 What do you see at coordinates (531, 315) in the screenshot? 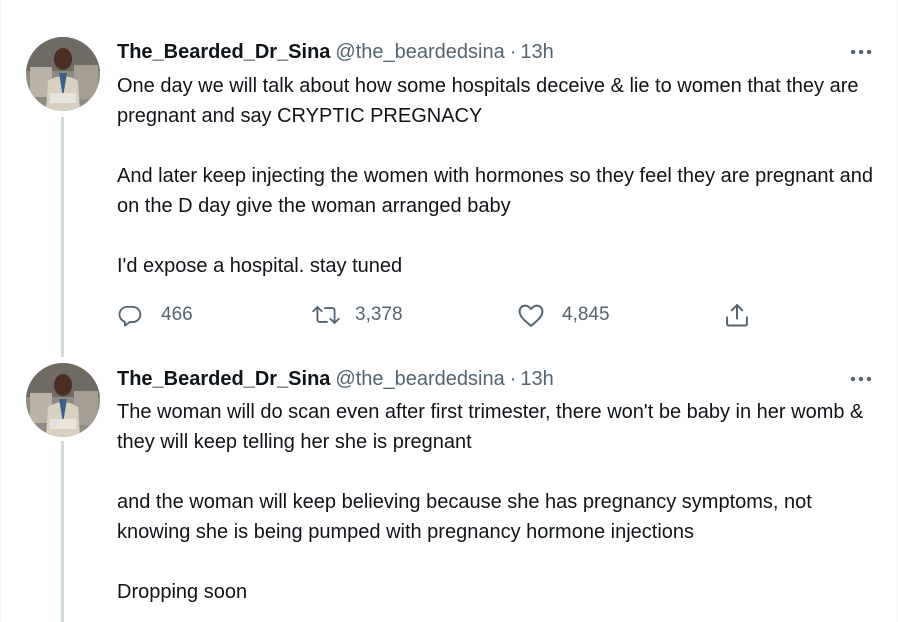
I see `heart-icon` at bounding box center [531, 315].